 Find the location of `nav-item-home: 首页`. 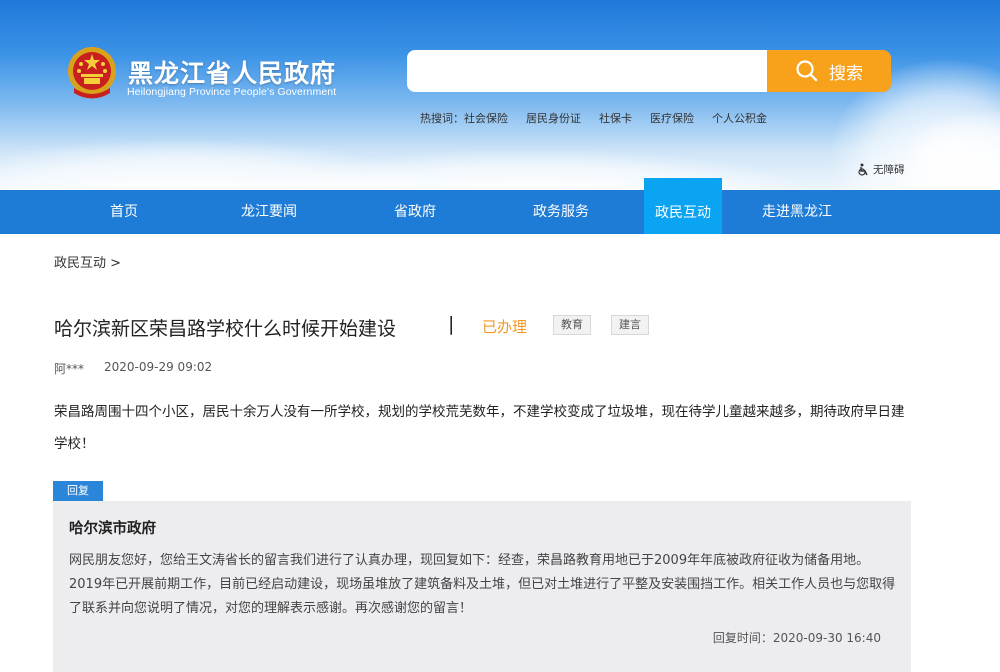

nav-item-home: 首页 is located at coordinates (124, 212).